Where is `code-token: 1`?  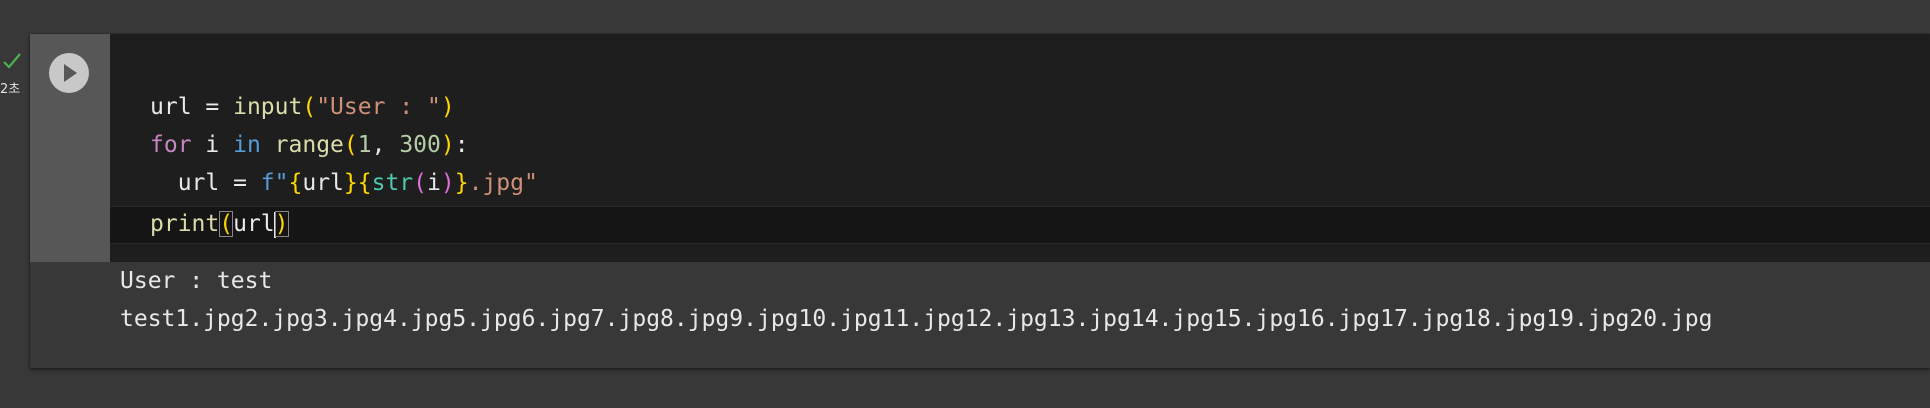 code-token: 1 is located at coordinates (364, 145).